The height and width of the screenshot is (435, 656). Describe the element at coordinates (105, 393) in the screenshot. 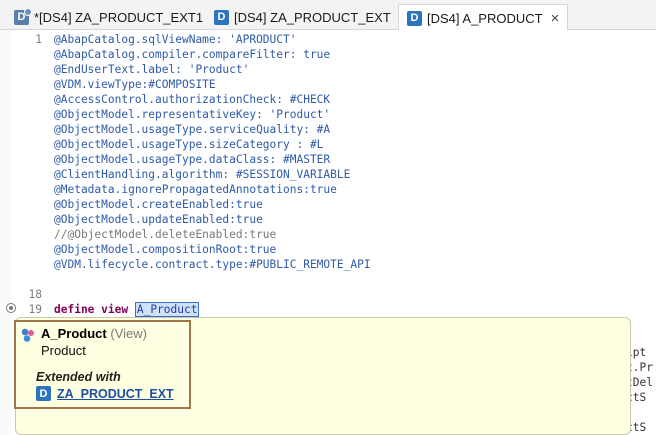

I see `extension-link: D ZA_PRODUCT_EXT` at that location.